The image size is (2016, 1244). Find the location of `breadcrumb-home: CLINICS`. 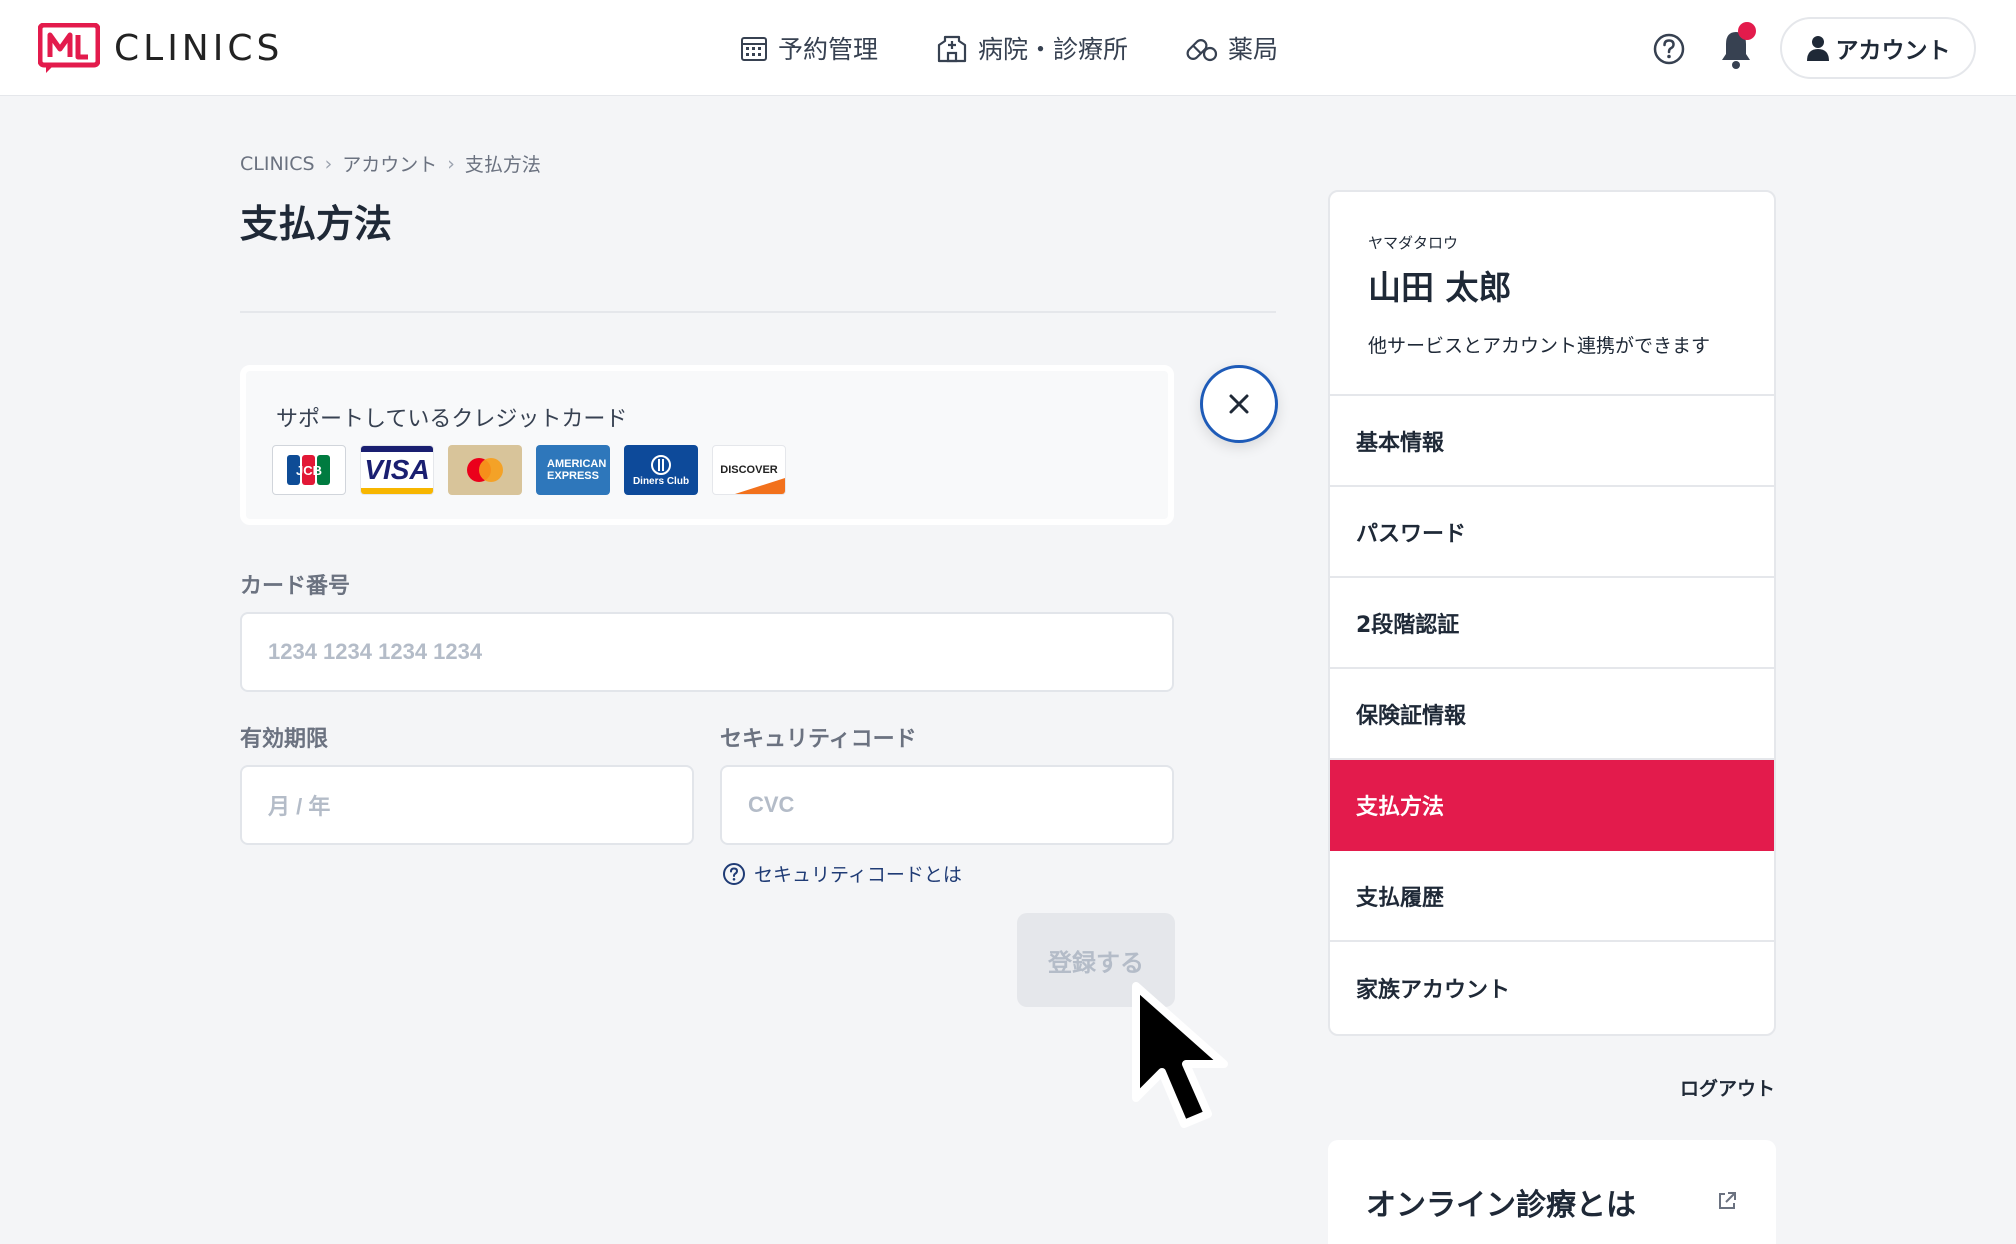

breadcrumb-home: CLINICS is located at coordinates (277, 164).